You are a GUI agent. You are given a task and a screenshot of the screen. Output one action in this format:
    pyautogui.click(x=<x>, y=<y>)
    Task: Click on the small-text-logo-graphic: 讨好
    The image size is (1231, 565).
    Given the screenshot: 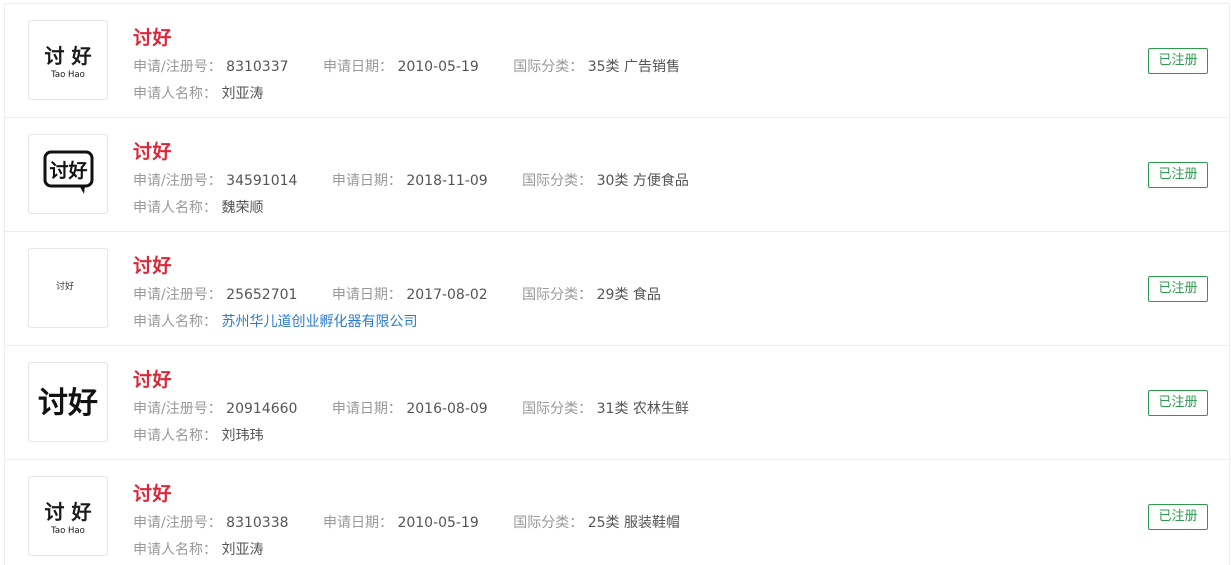 What is the action you would take?
    pyautogui.click(x=65, y=286)
    